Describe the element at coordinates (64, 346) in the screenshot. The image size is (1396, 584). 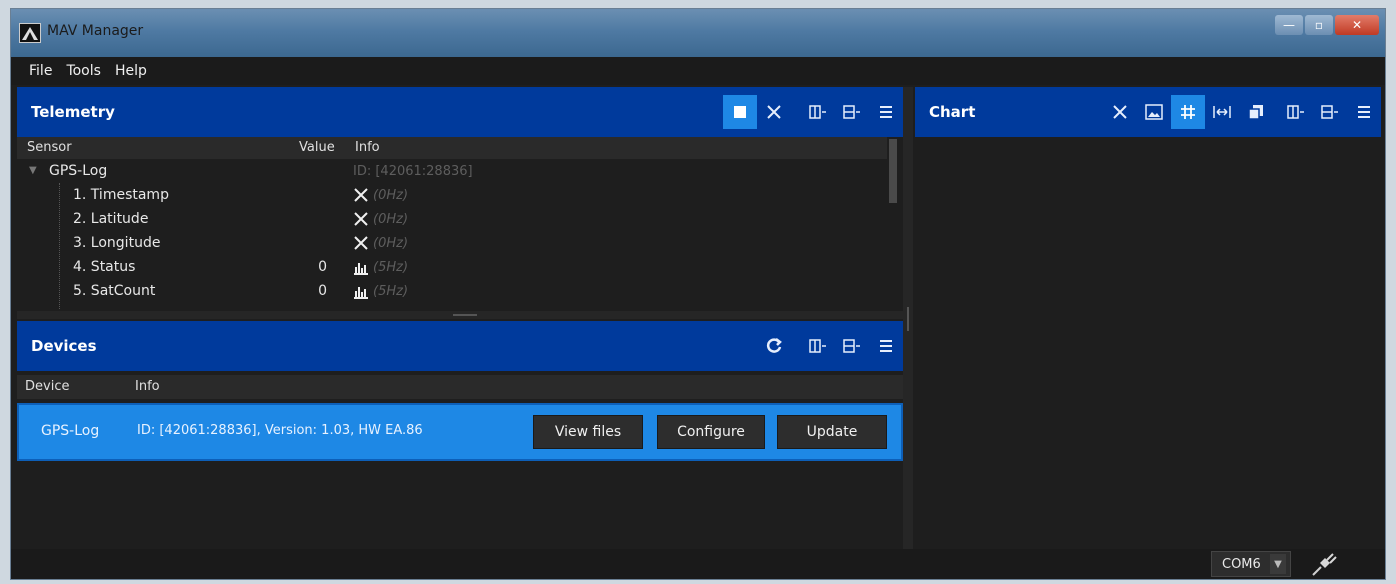
I see `devices-title: Devices` at that location.